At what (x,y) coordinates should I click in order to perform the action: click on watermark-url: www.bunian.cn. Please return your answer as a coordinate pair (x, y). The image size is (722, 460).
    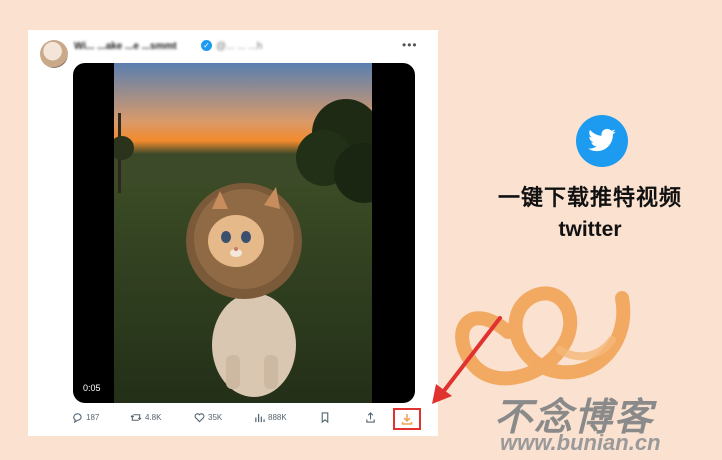
    Looking at the image, I should click on (580, 442).